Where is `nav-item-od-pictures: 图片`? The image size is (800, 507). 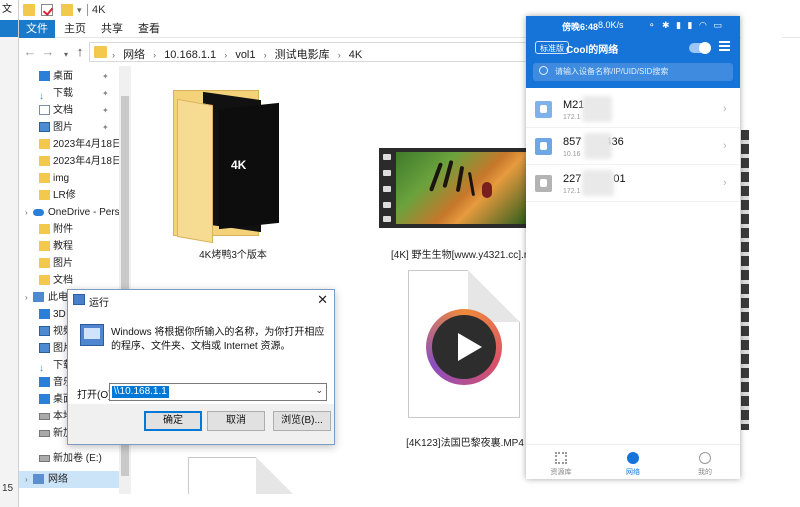
nav-item-od-pictures: 图片 is located at coordinates (69, 263).